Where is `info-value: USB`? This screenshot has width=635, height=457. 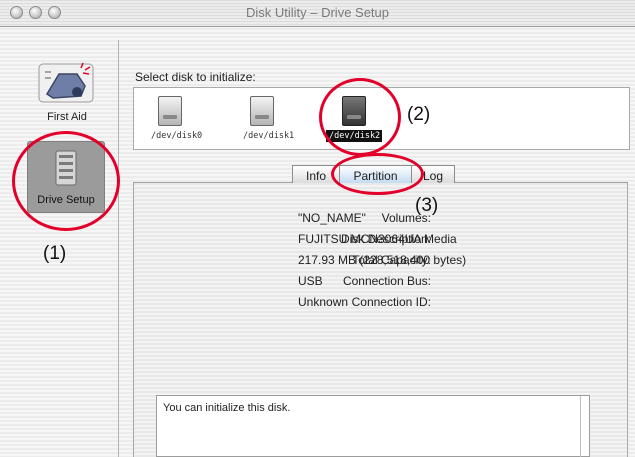 info-value: USB is located at coordinates (310, 281).